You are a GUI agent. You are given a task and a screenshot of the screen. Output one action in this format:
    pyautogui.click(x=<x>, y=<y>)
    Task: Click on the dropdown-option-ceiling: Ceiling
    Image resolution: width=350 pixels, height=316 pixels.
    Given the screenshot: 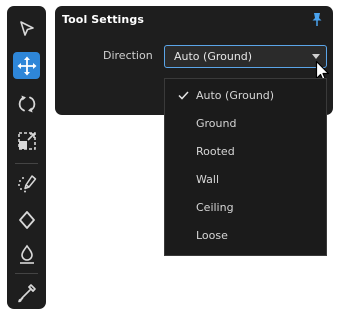 What is the action you would take?
    pyautogui.click(x=245, y=208)
    